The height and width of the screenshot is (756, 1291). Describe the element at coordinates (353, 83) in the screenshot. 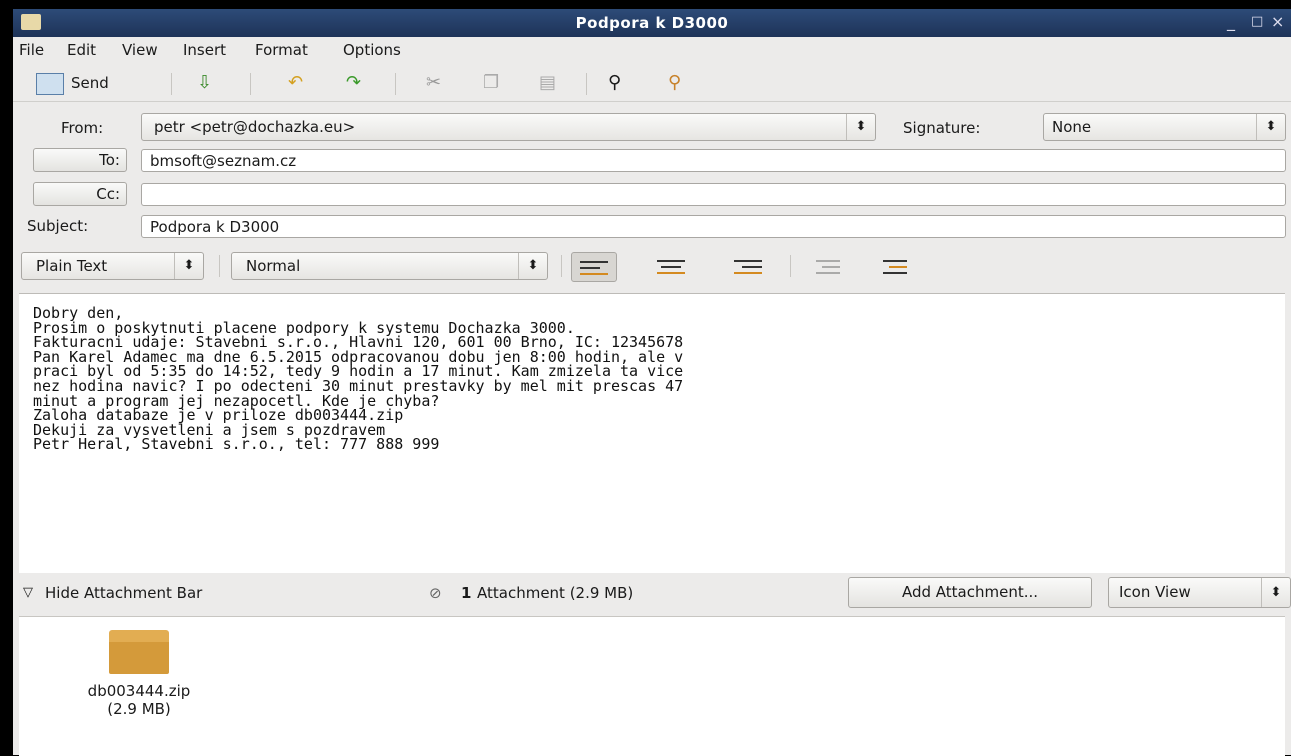

I see `redo-icon: ↷` at that location.